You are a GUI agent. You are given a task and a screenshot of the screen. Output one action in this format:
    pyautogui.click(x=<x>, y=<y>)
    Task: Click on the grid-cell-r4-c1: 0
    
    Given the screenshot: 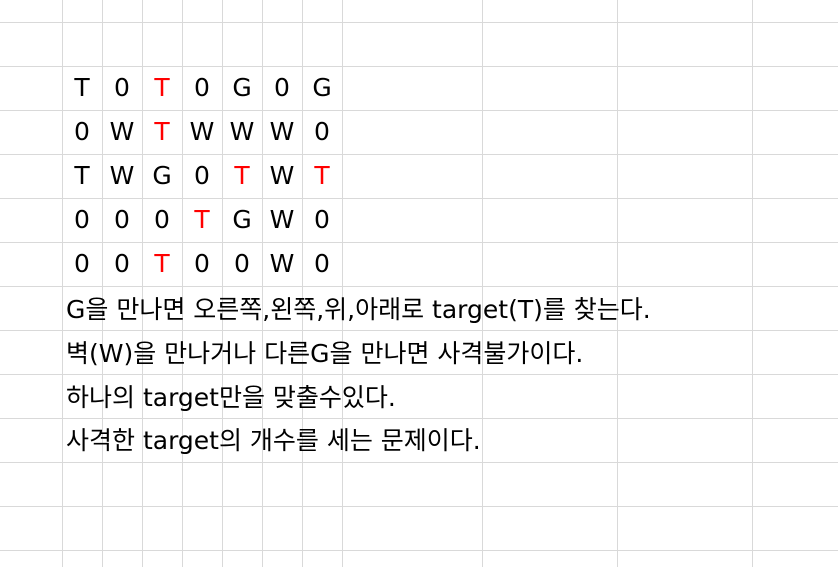 What is the action you would take?
    pyautogui.click(x=122, y=264)
    